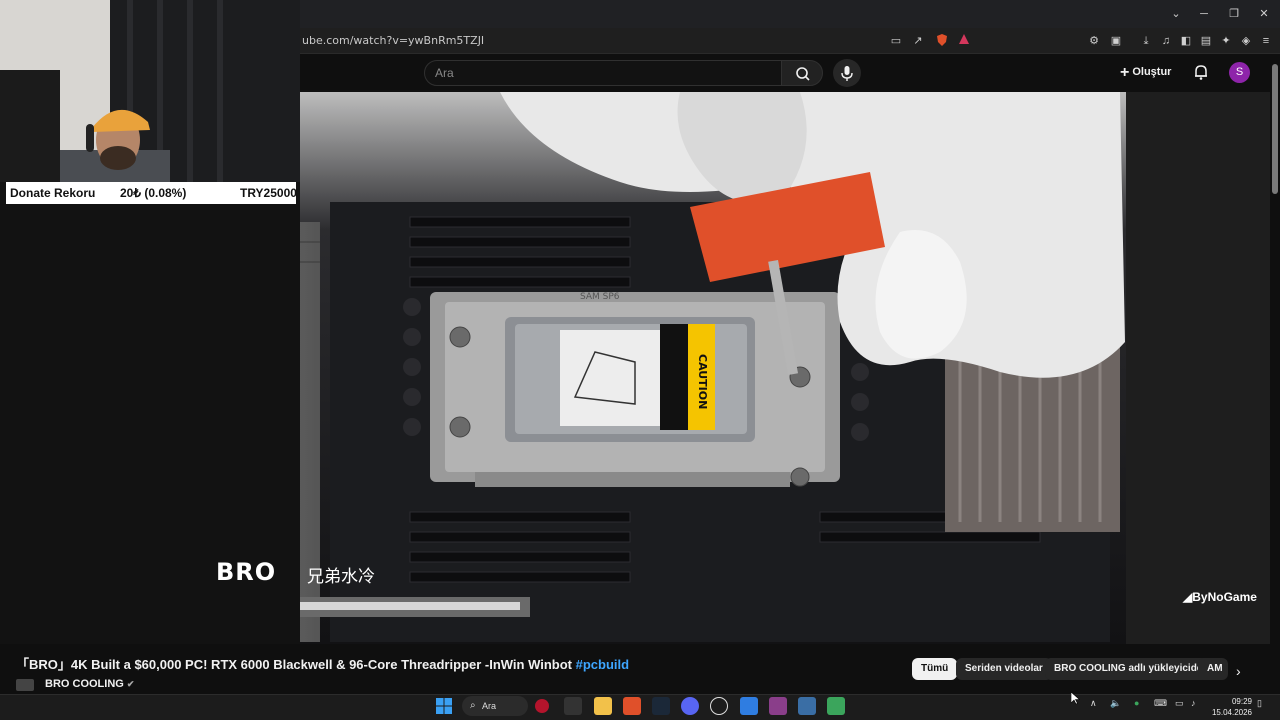 Image resolution: width=1280 pixels, height=720 pixels. I want to click on bell-icon, so click(1201, 72).